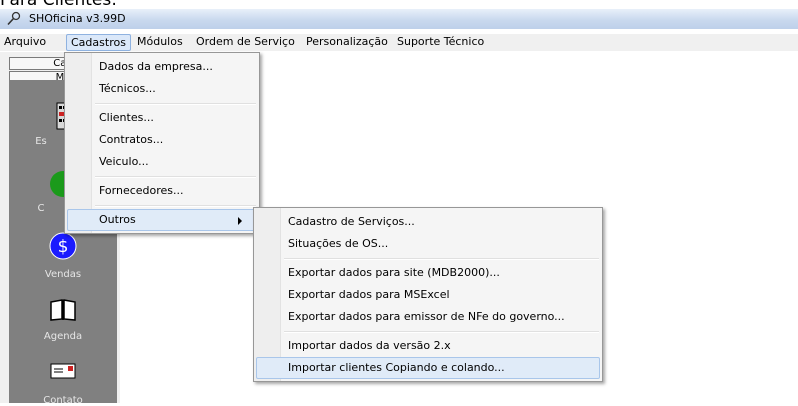  Describe the element at coordinates (98, 42) in the screenshot. I see `menu-cadastros: Cadastros` at that location.